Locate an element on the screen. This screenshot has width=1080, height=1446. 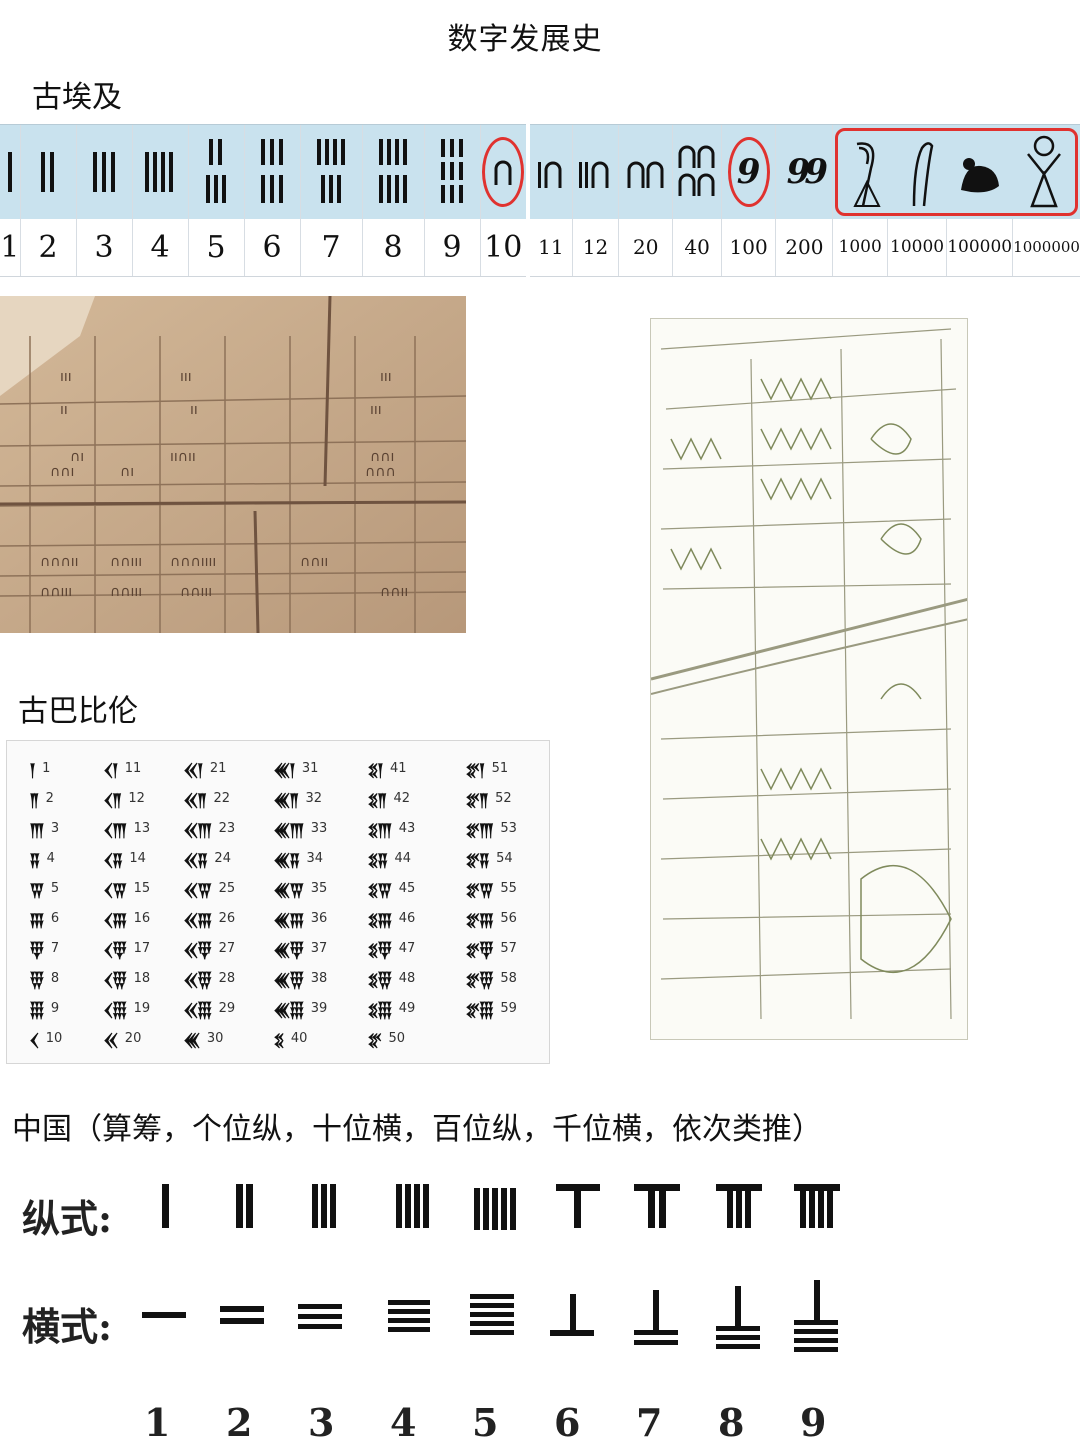
digit-label: 5 is located at coordinates (485, 1422).